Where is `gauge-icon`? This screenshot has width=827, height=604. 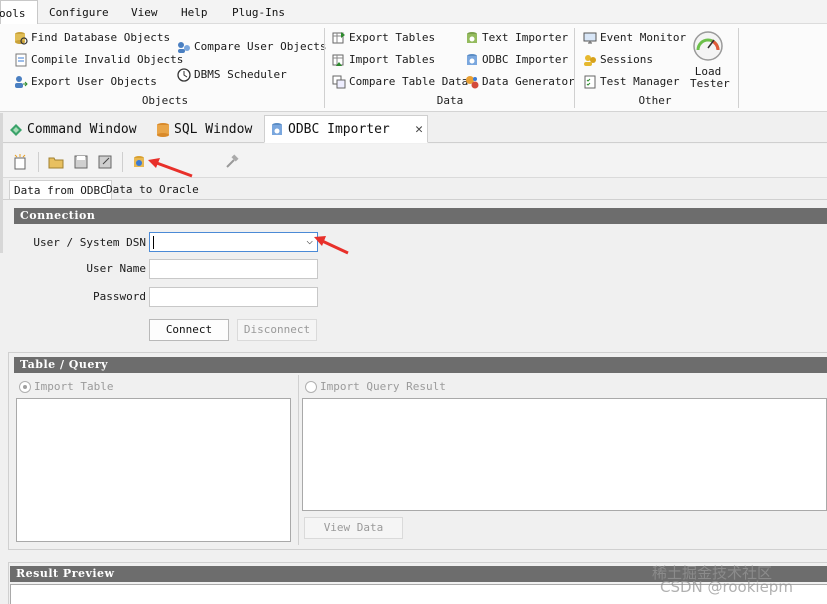 gauge-icon is located at coordinates (708, 46).